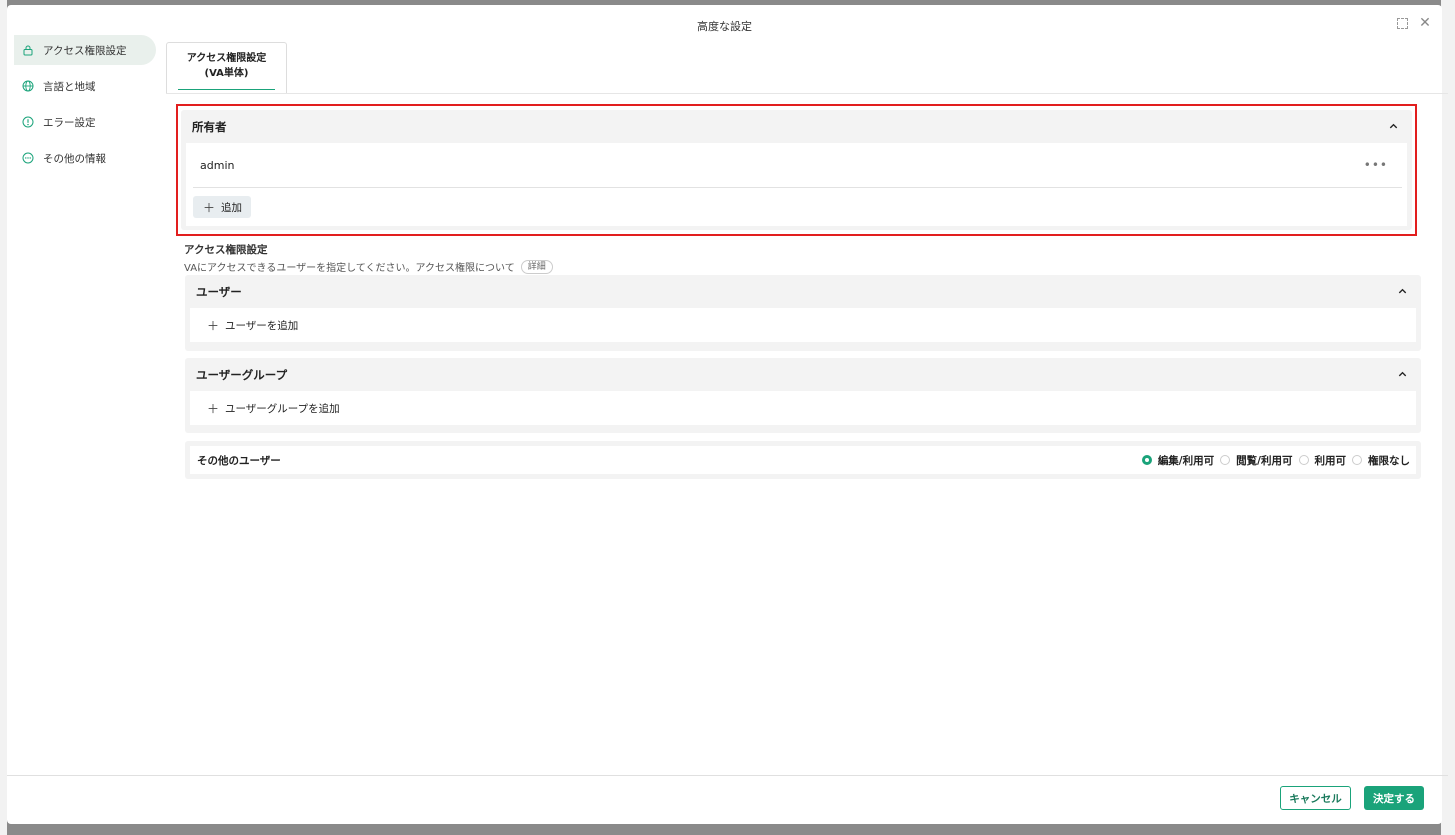 The width and height of the screenshot is (1455, 835). I want to click on other-users-label: その他のユーザー, so click(239, 460).